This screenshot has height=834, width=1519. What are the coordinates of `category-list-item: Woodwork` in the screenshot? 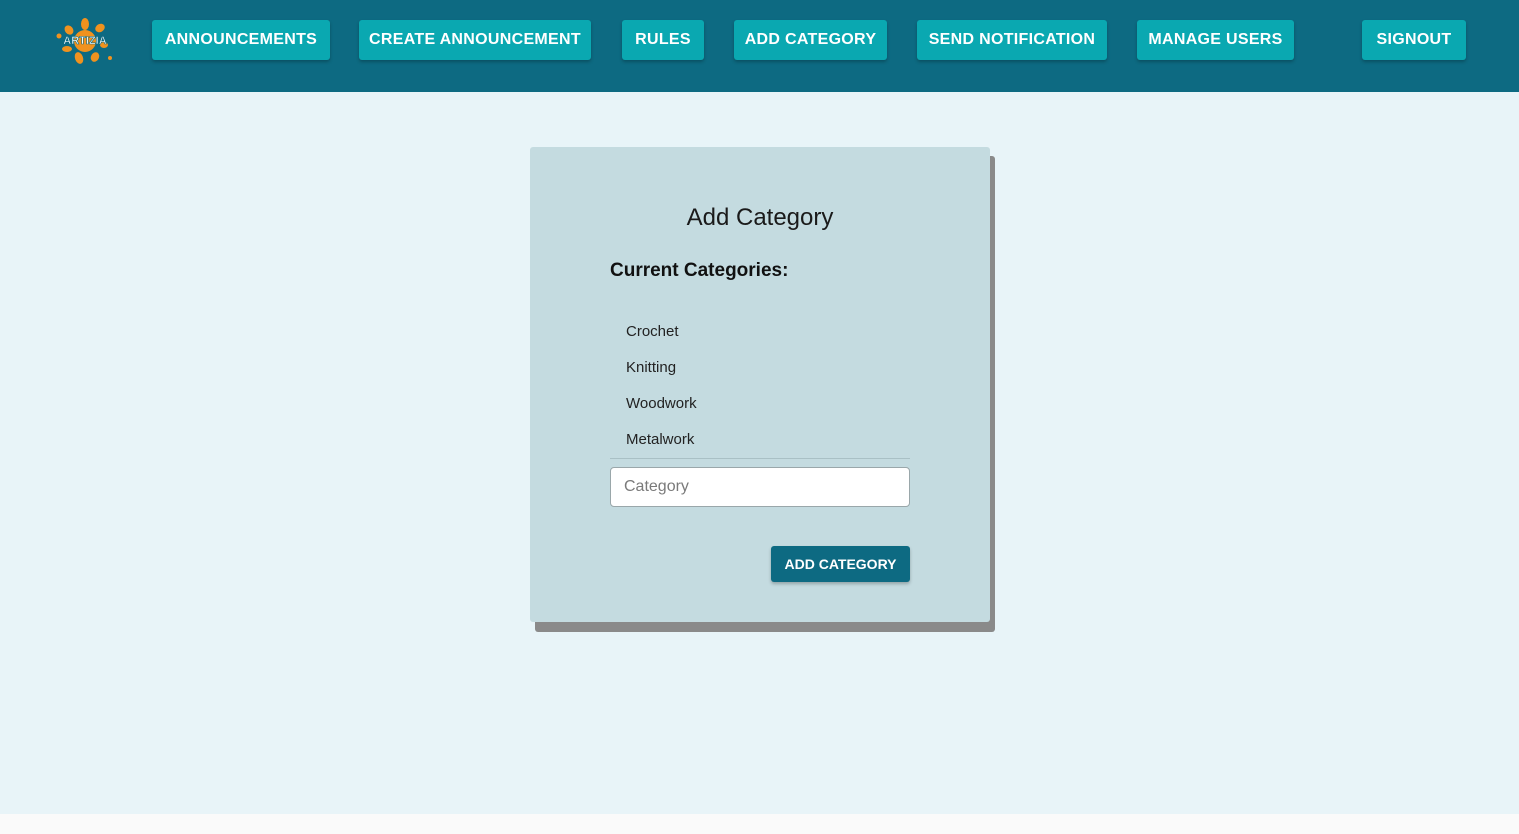 It's located at (661, 403).